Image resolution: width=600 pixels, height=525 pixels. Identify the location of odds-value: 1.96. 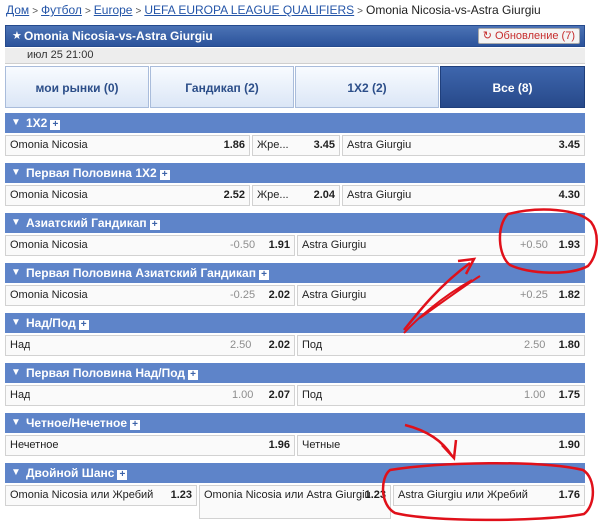
(279, 445).